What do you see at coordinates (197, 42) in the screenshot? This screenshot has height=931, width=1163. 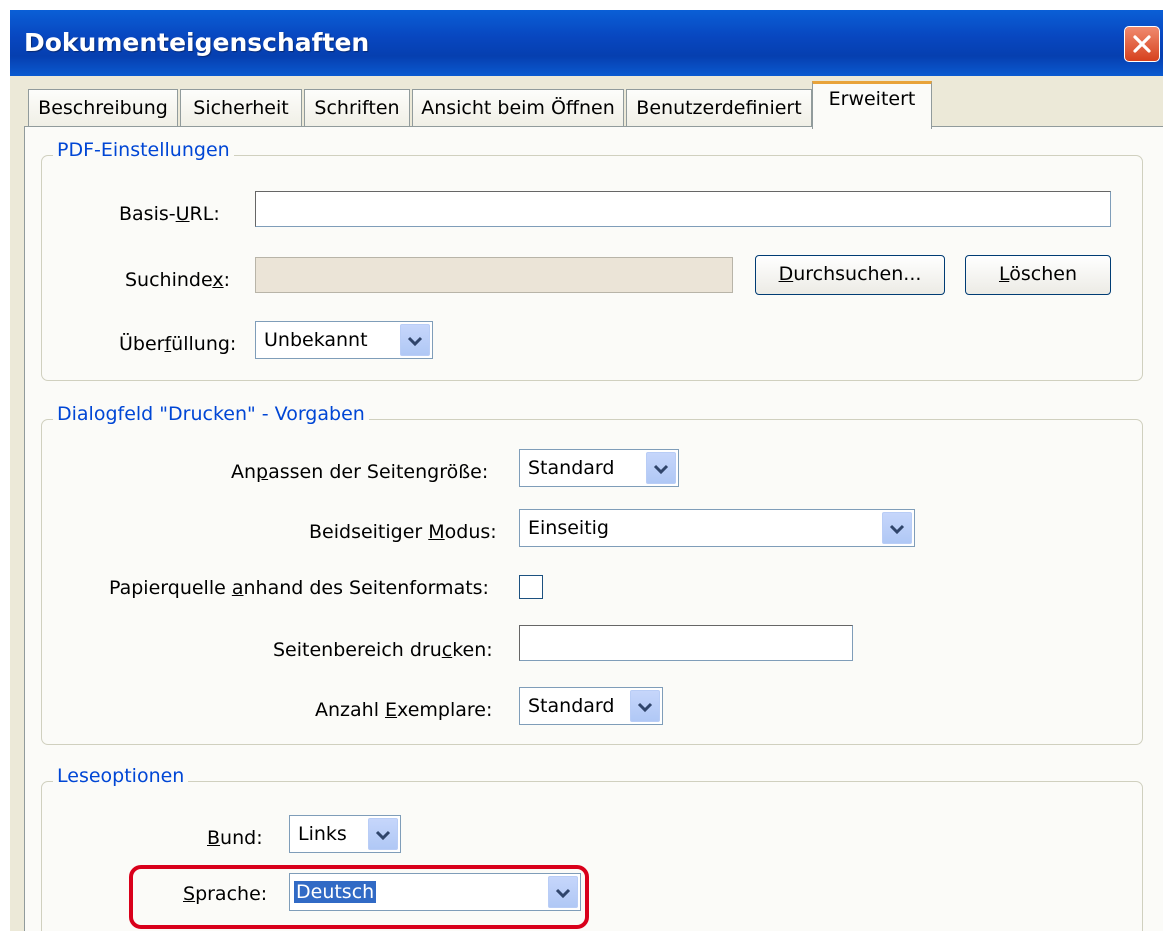 I see `window-title: Dokumenteigenschaften` at bounding box center [197, 42].